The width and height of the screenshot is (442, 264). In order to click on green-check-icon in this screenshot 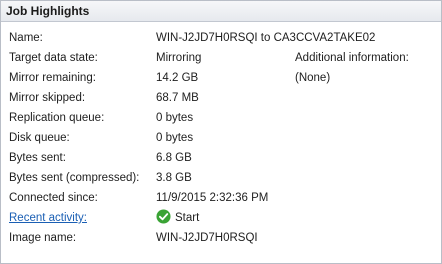, I will do `click(163, 216)`.